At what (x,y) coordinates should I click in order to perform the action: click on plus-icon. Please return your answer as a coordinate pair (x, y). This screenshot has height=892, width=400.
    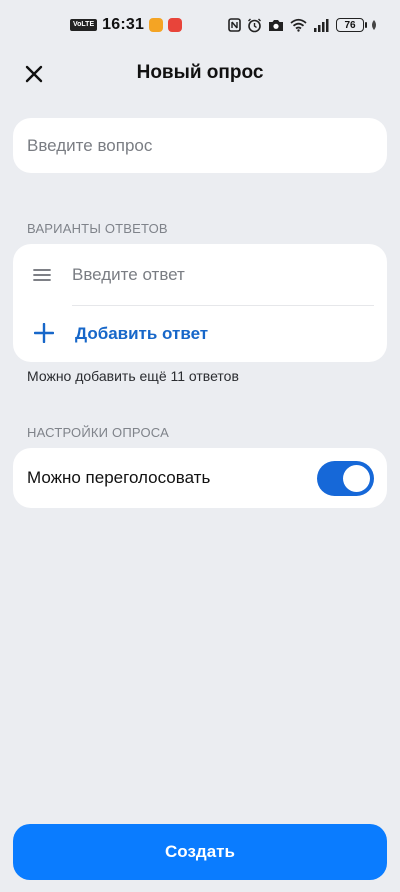
    Looking at the image, I should click on (44, 333).